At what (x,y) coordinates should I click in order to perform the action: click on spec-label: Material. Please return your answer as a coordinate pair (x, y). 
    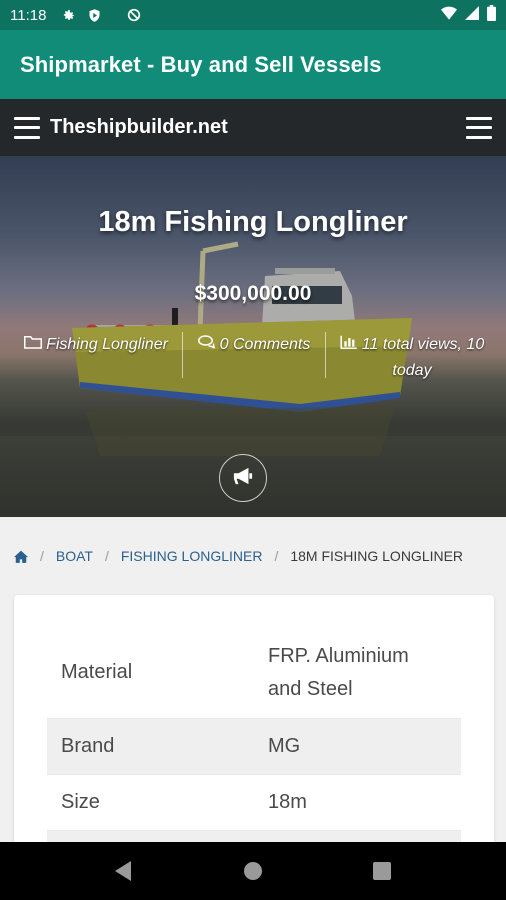
    Looking at the image, I should click on (150, 673).